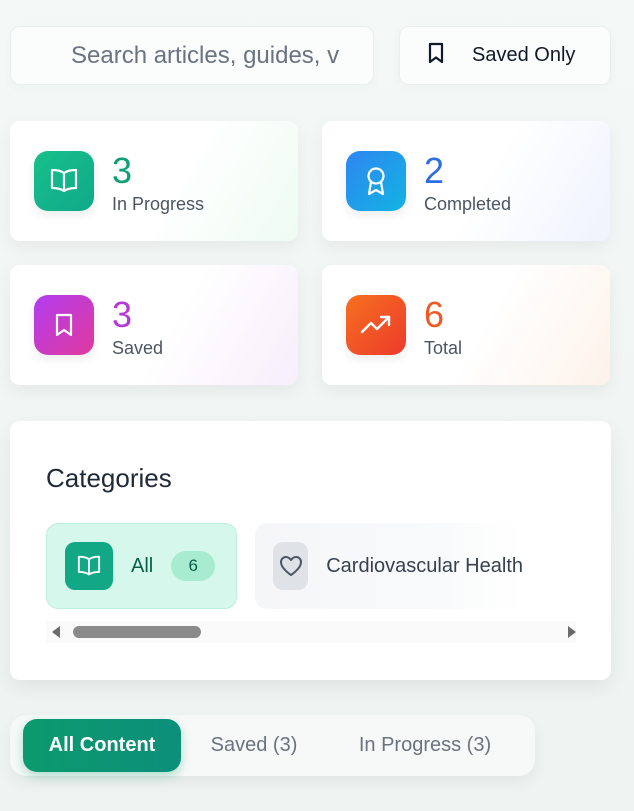  Describe the element at coordinates (291, 566) in the screenshot. I see `heart-icon` at that location.